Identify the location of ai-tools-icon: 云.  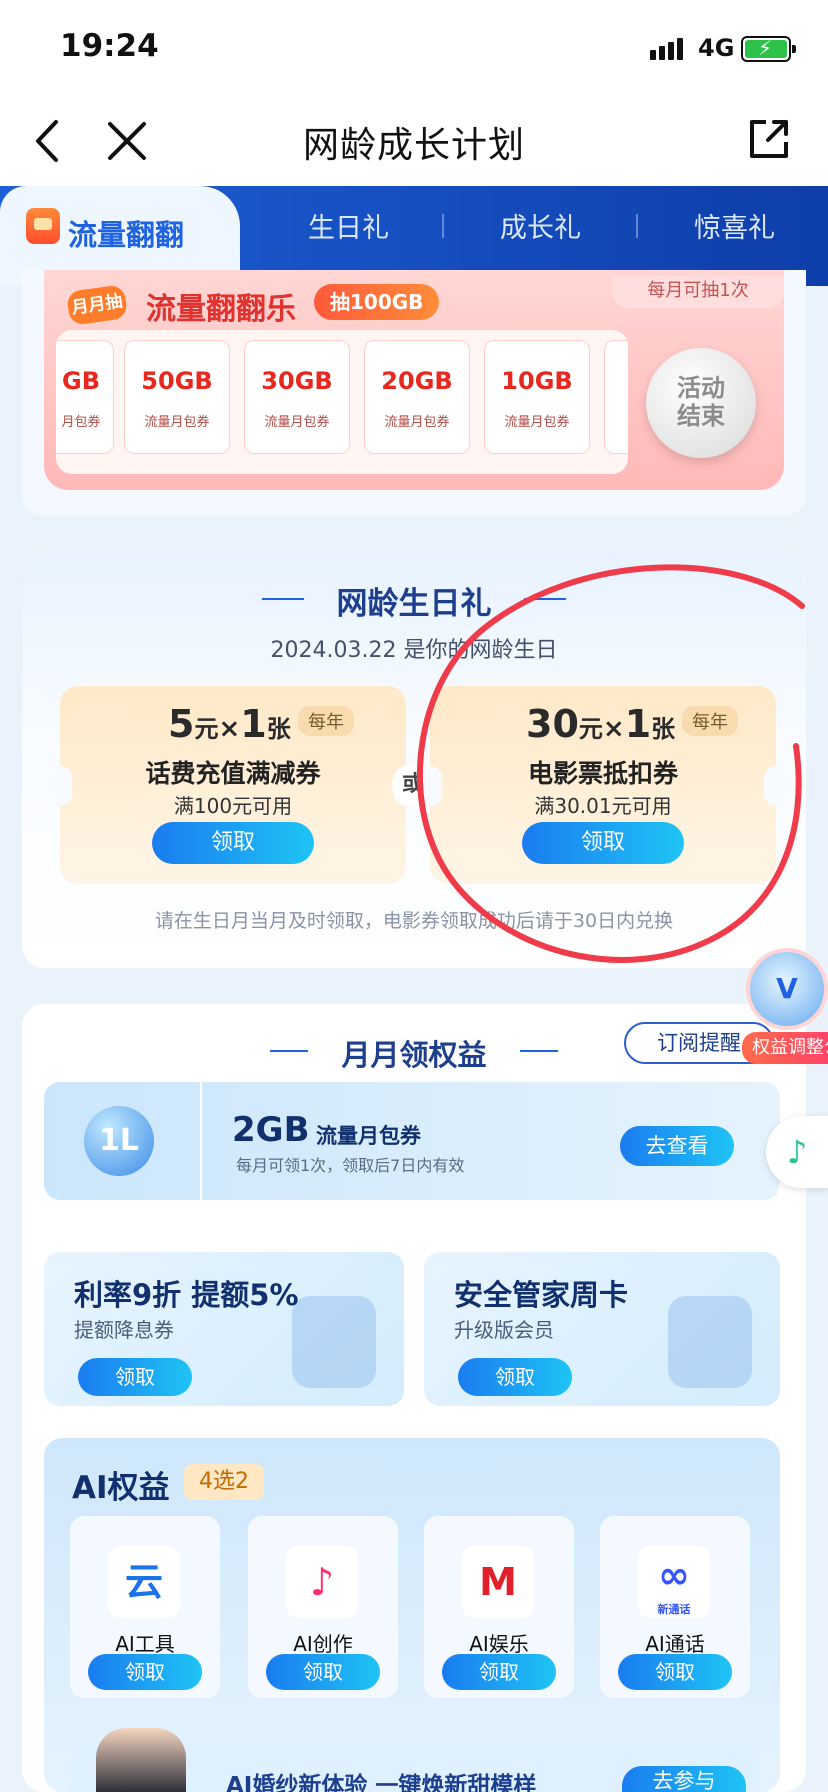
(144, 1582).